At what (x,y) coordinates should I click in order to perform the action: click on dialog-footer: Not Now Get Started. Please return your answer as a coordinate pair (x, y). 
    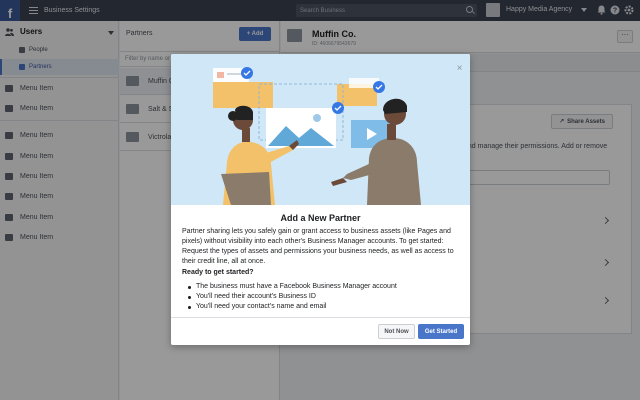
    Looking at the image, I should click on (320, 331).